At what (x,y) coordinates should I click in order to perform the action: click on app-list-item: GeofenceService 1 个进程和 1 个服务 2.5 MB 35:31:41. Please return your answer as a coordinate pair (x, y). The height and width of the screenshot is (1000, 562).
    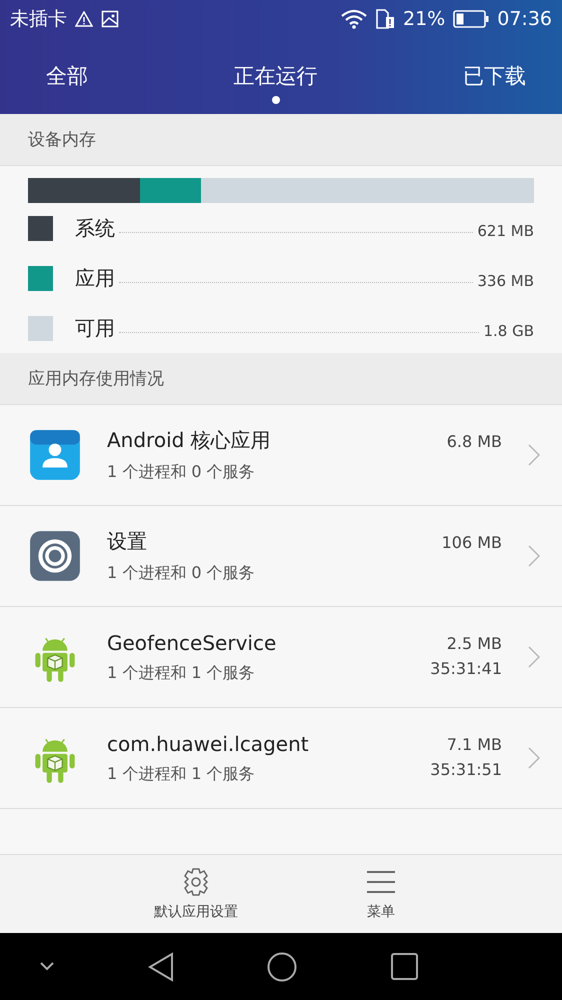
    Looking at the image, I should click on (281, 657).